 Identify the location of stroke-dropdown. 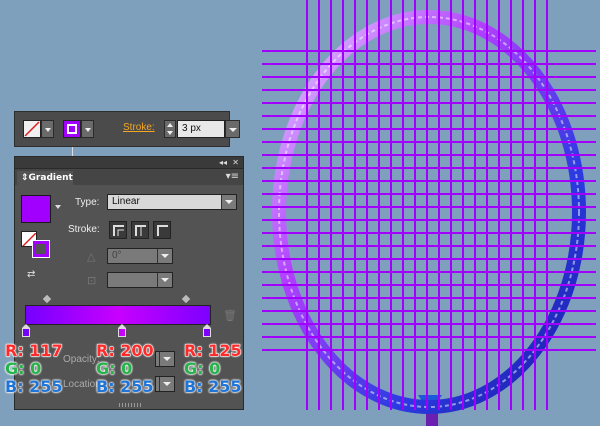
(87, 129).